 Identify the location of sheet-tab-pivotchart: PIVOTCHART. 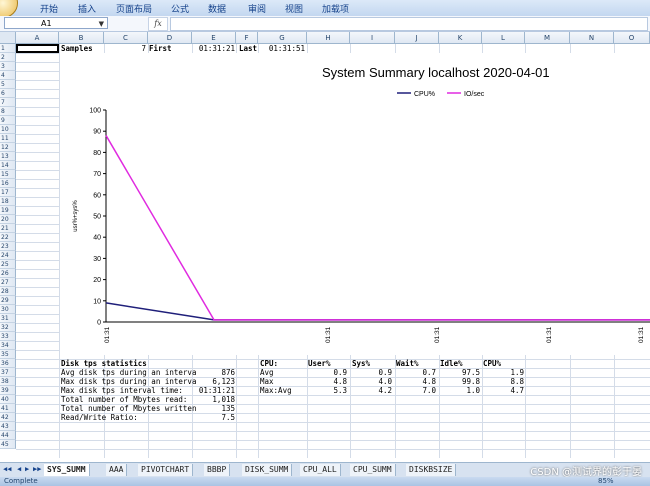
(166, 470).